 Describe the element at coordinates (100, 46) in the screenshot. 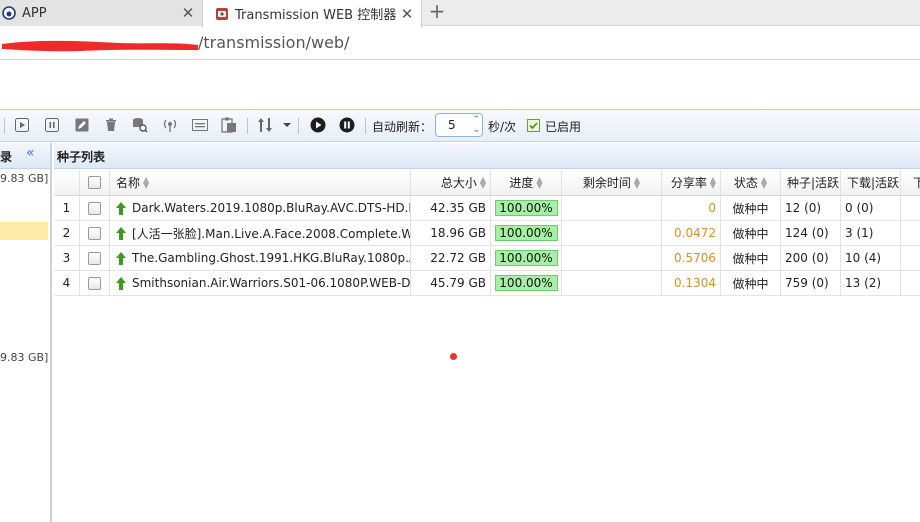

I see `redaction-mark` at that location.